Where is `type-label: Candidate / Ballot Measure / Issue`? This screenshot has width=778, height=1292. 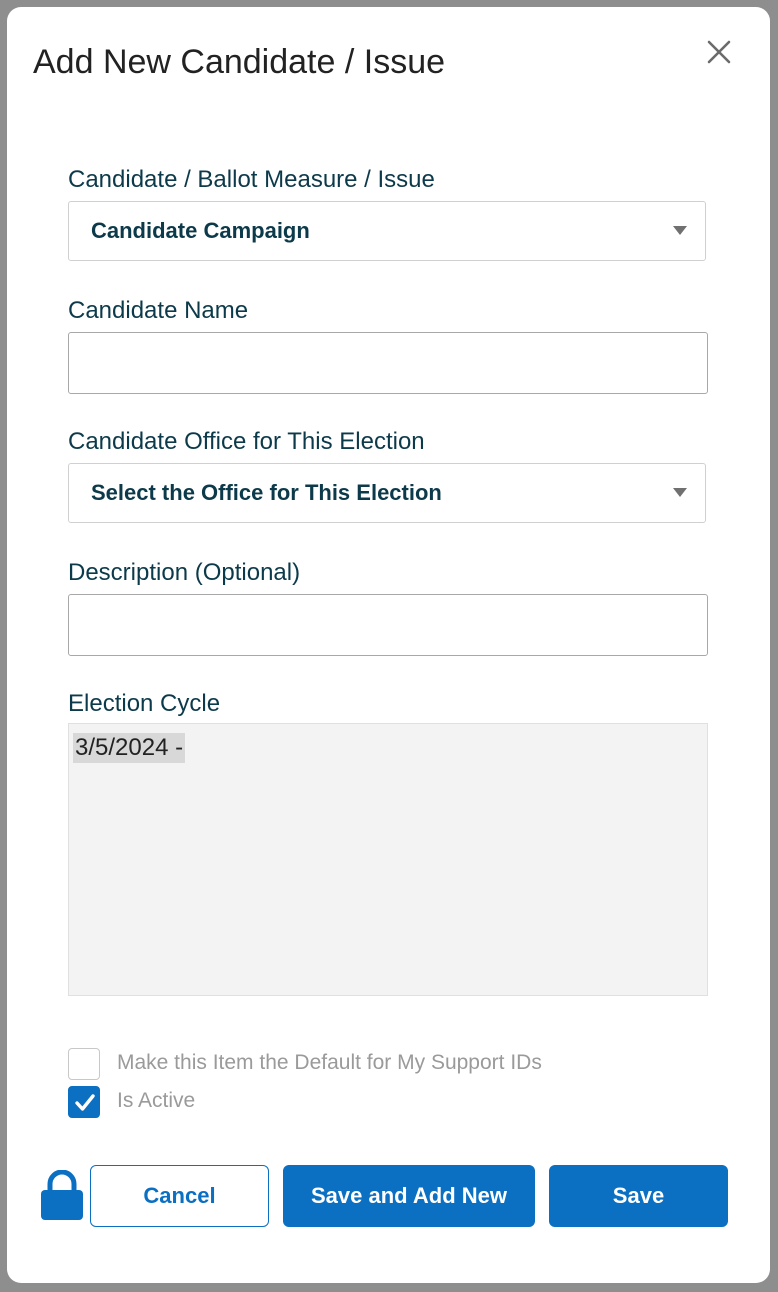 type-label: Candidate / Ballot Measure / Issue is located at coordinates (251, 179).